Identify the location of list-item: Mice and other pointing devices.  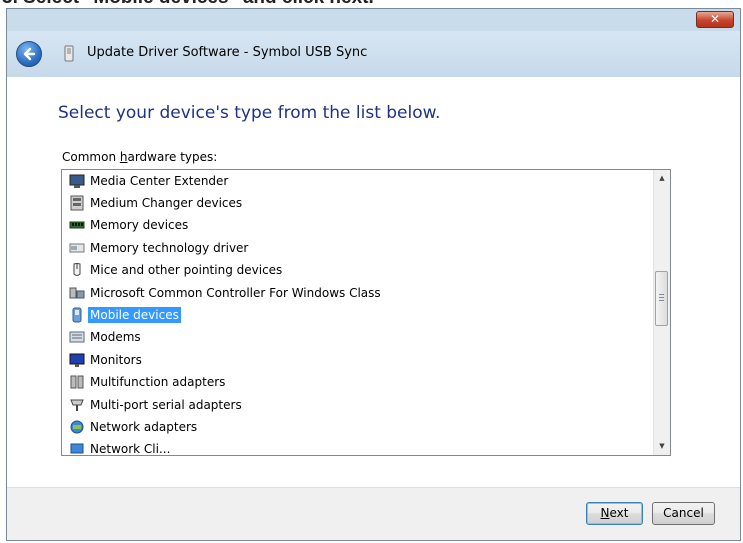
(176, 270).